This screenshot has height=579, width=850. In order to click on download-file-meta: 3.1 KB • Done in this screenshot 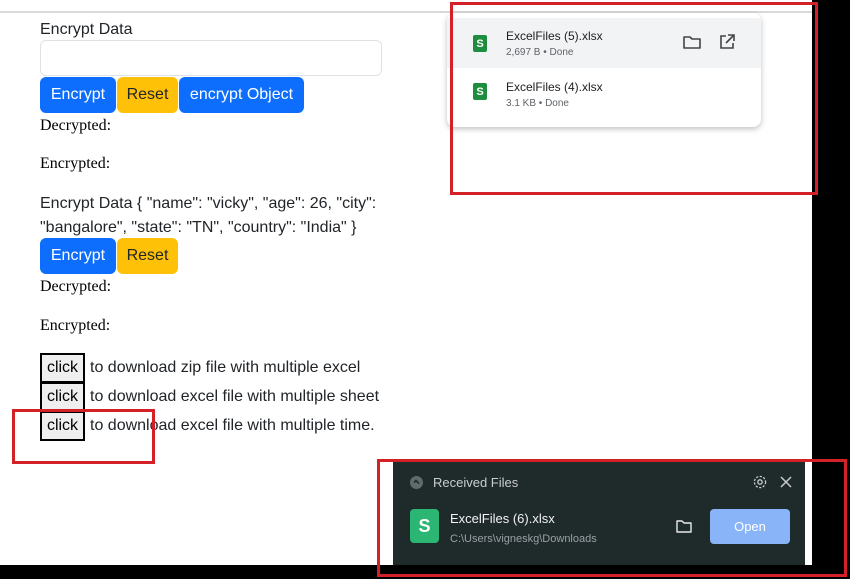, I will do `click(537, 103)`.